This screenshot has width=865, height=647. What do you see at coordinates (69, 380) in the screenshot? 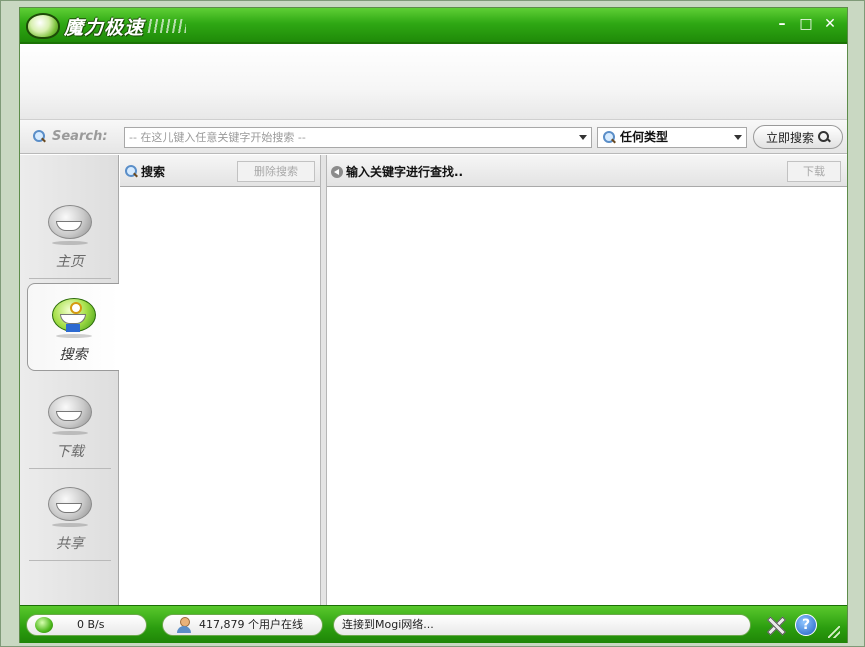
I see `sidebar: 主页 搜索 下载 共享` at bounding box center [69, 380].